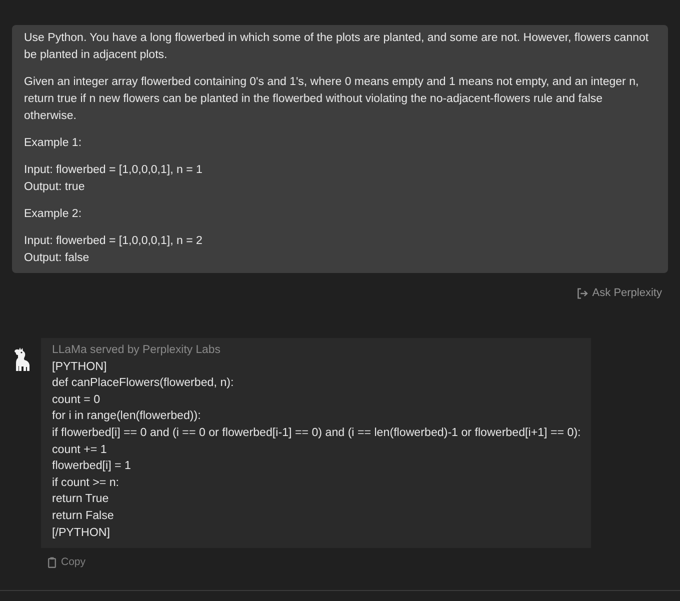 Image resolution: width=680 pixels, height=601 pixels. I want to click on prompt-text: Output: true, so click(55, 187).